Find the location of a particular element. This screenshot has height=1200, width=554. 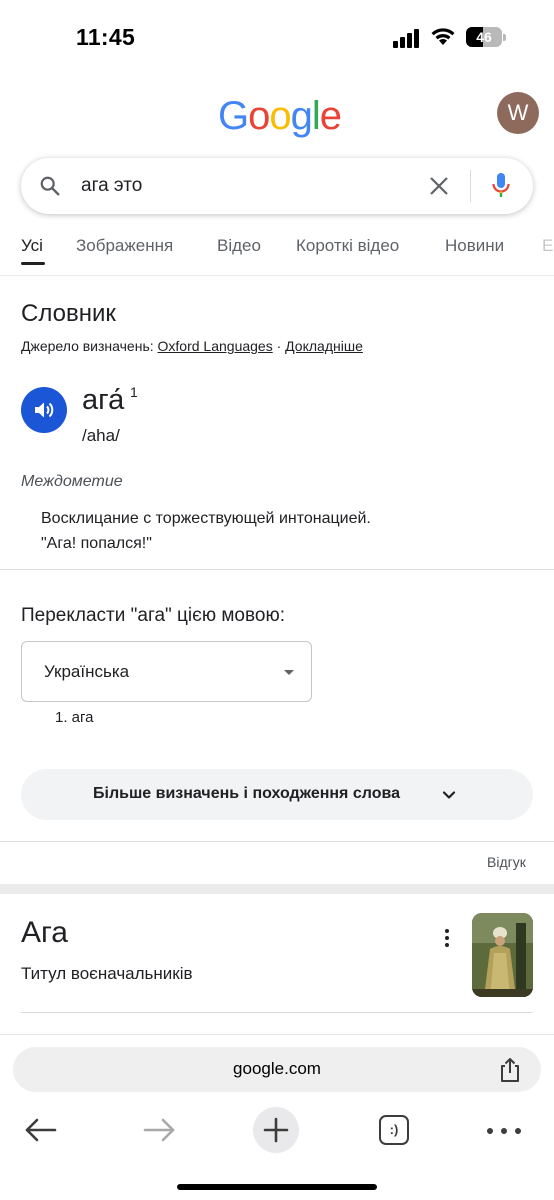

logo-letter: g is located at coordinates (301, 116).